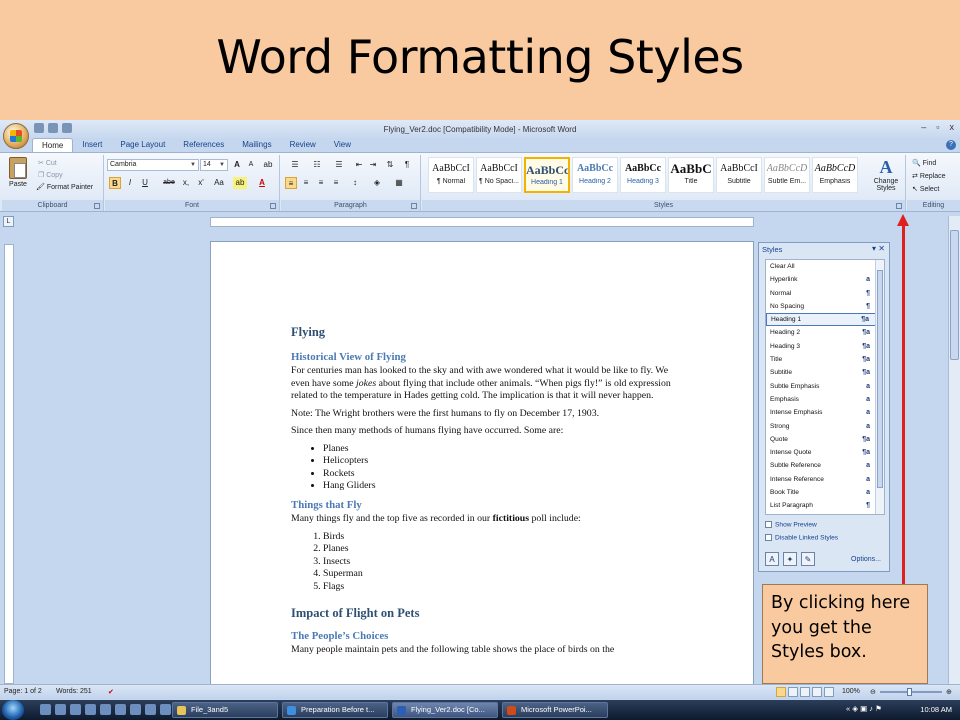 The width and height of the screenshot is (960, 720). Describe the element at coordinates (251, 165) in the screenshot. I see `shrink-font-button: A` at that location.